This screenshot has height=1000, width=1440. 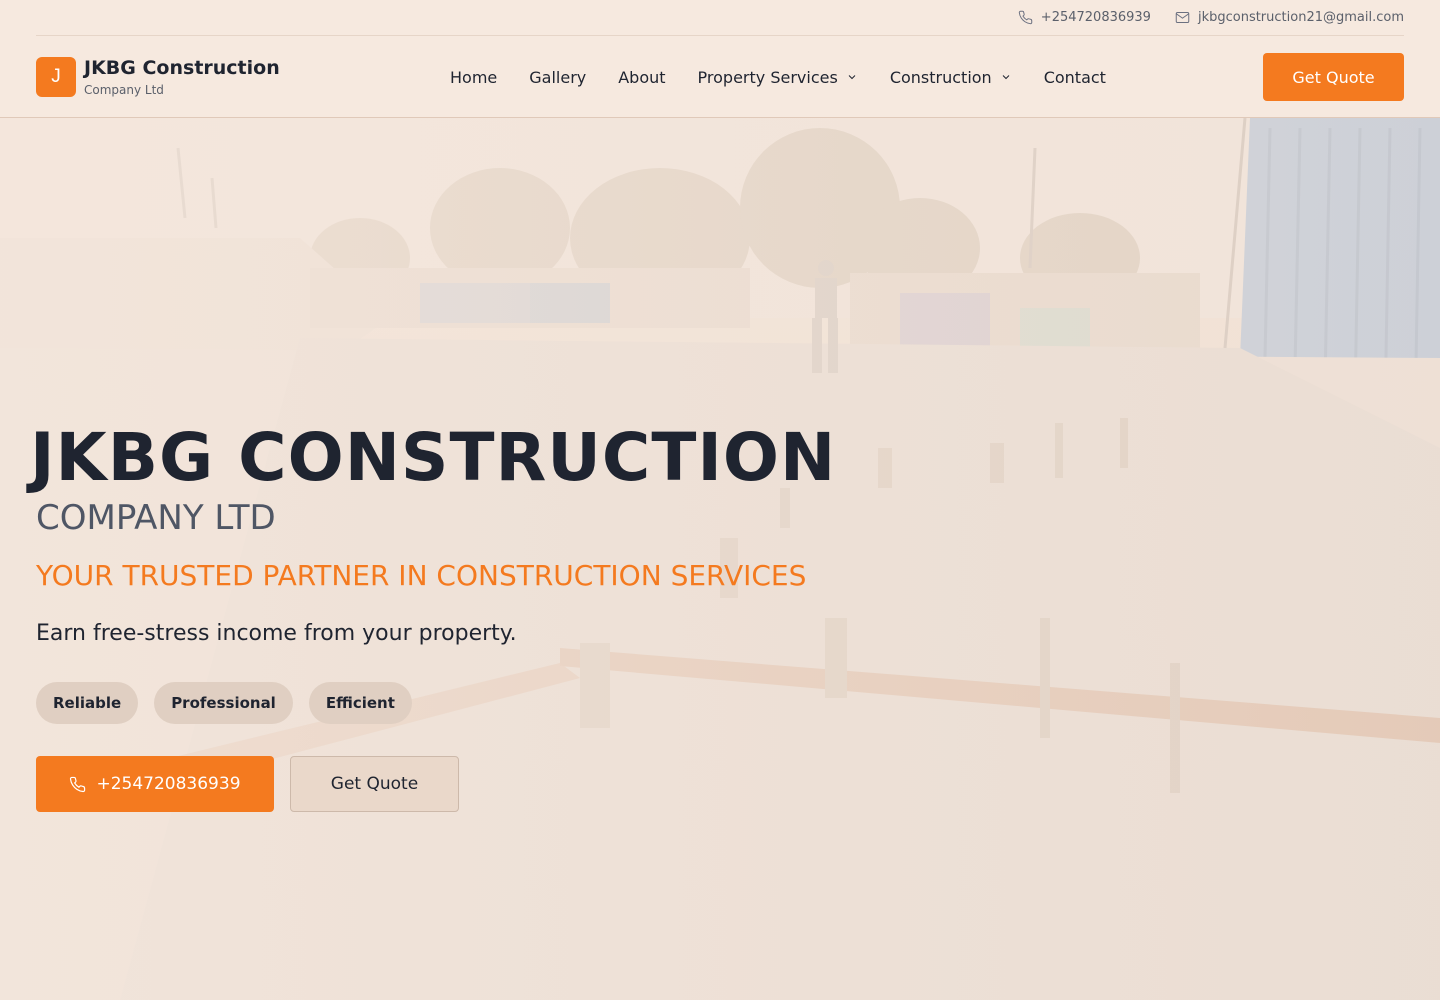 What do you see at coordinates (374, 784) in the screenshot?
I see `hero-get-quote-button: Get Quote` at bounding box center [374, 784].